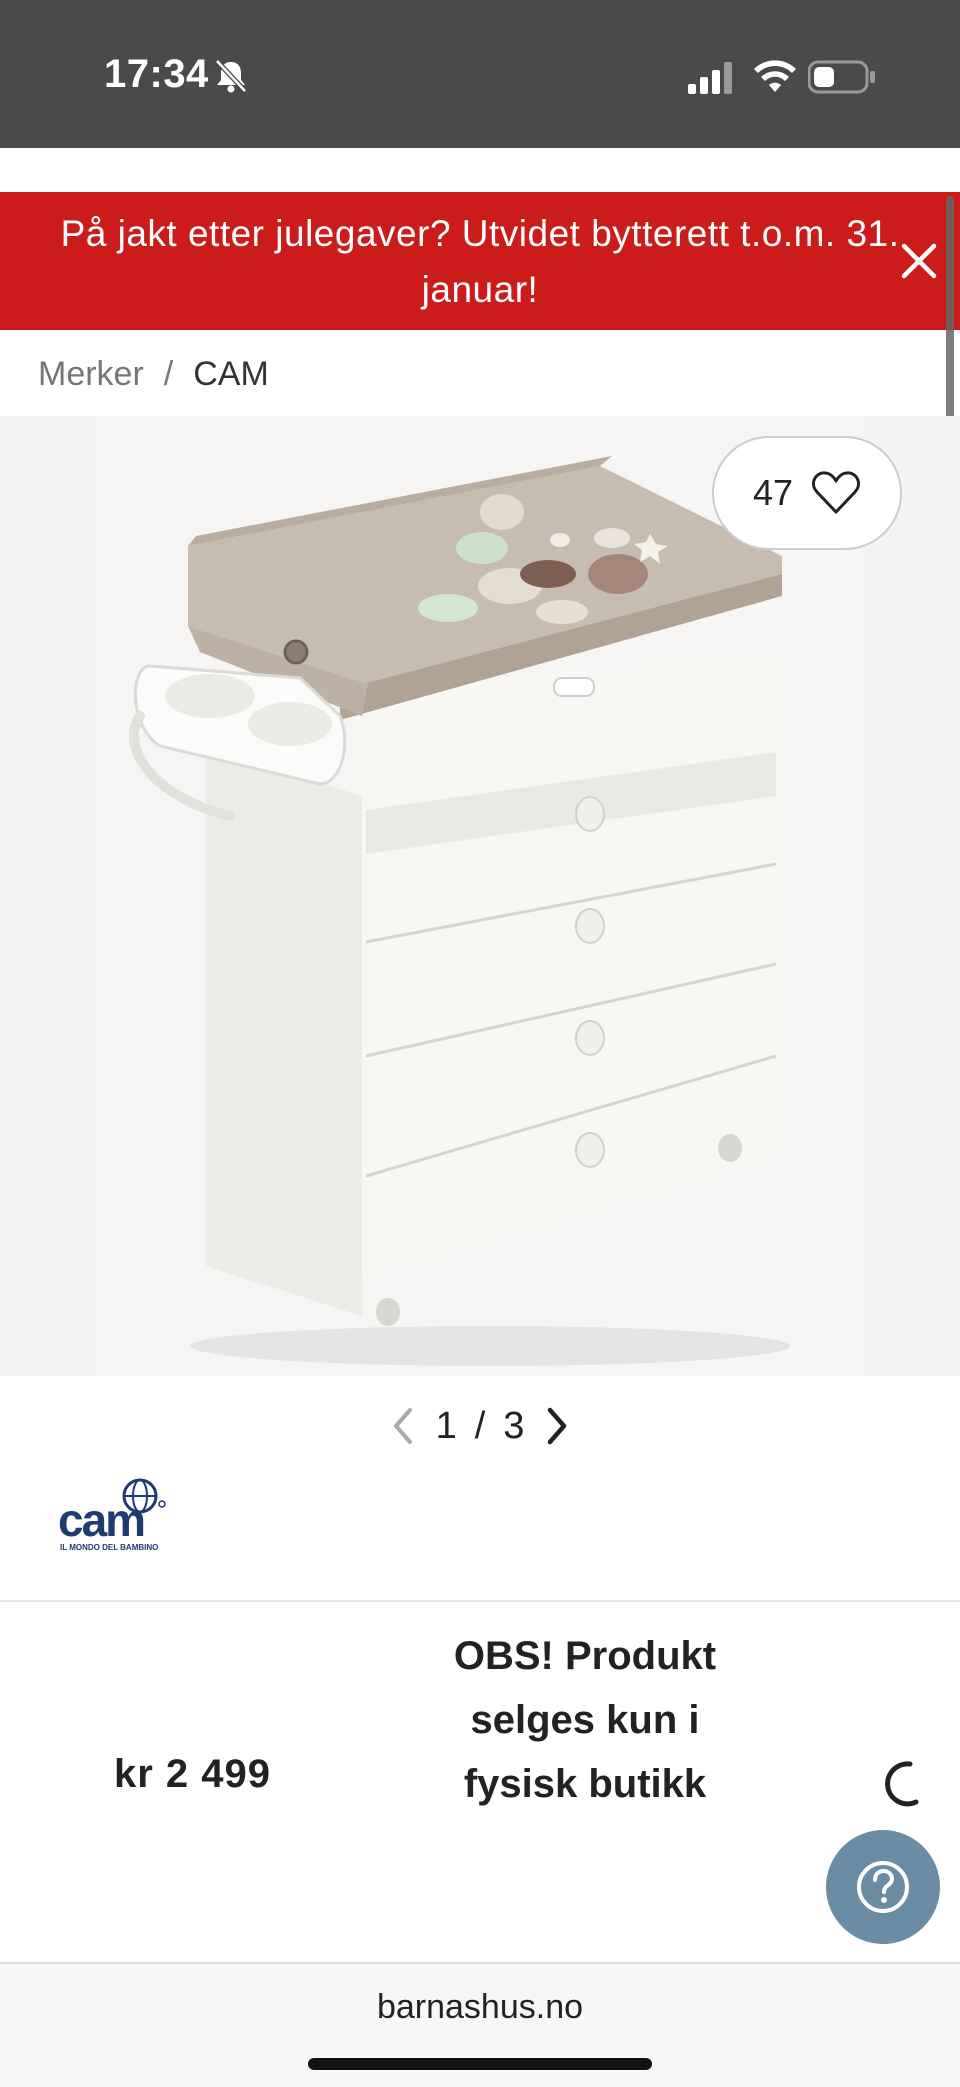 Image resolution: width=960 pixels, height=2087 pixels. I want to click on cellular-signal-icon, so click(710, 78).